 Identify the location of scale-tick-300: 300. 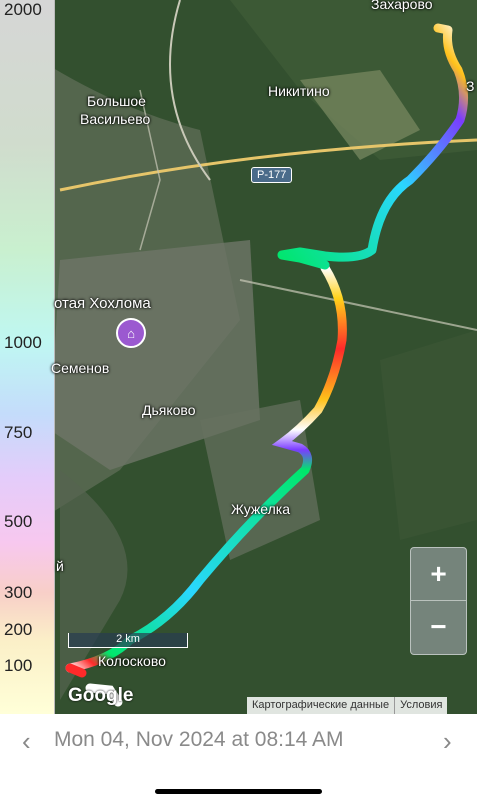
(18, 592).